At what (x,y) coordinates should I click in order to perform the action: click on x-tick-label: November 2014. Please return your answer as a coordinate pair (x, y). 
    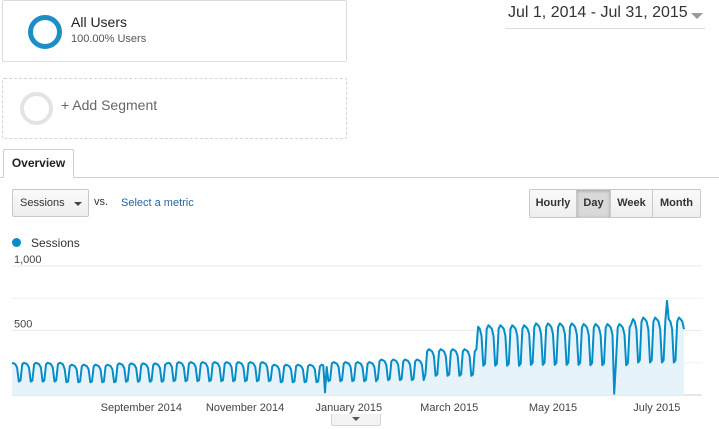
    Looking at the image, I should click on (245, 408).